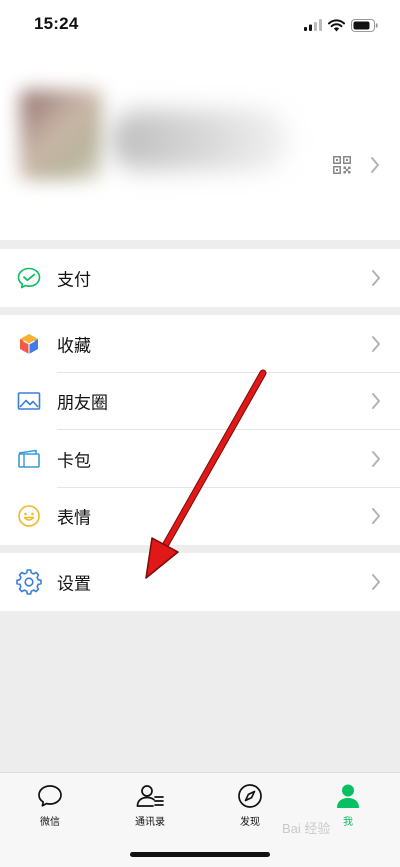 This screenshot has height=867, width=400. I want to click on menu-item-label: 支付, so click(74, 280).